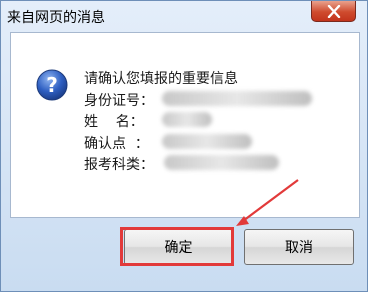 Image resolution: width=368 pixels, height=292 pixels. What do you see at coordinates (119, 101) in the screenshot?
I see `field-label-id: 身份证号：` at bounding box center [119, 101].